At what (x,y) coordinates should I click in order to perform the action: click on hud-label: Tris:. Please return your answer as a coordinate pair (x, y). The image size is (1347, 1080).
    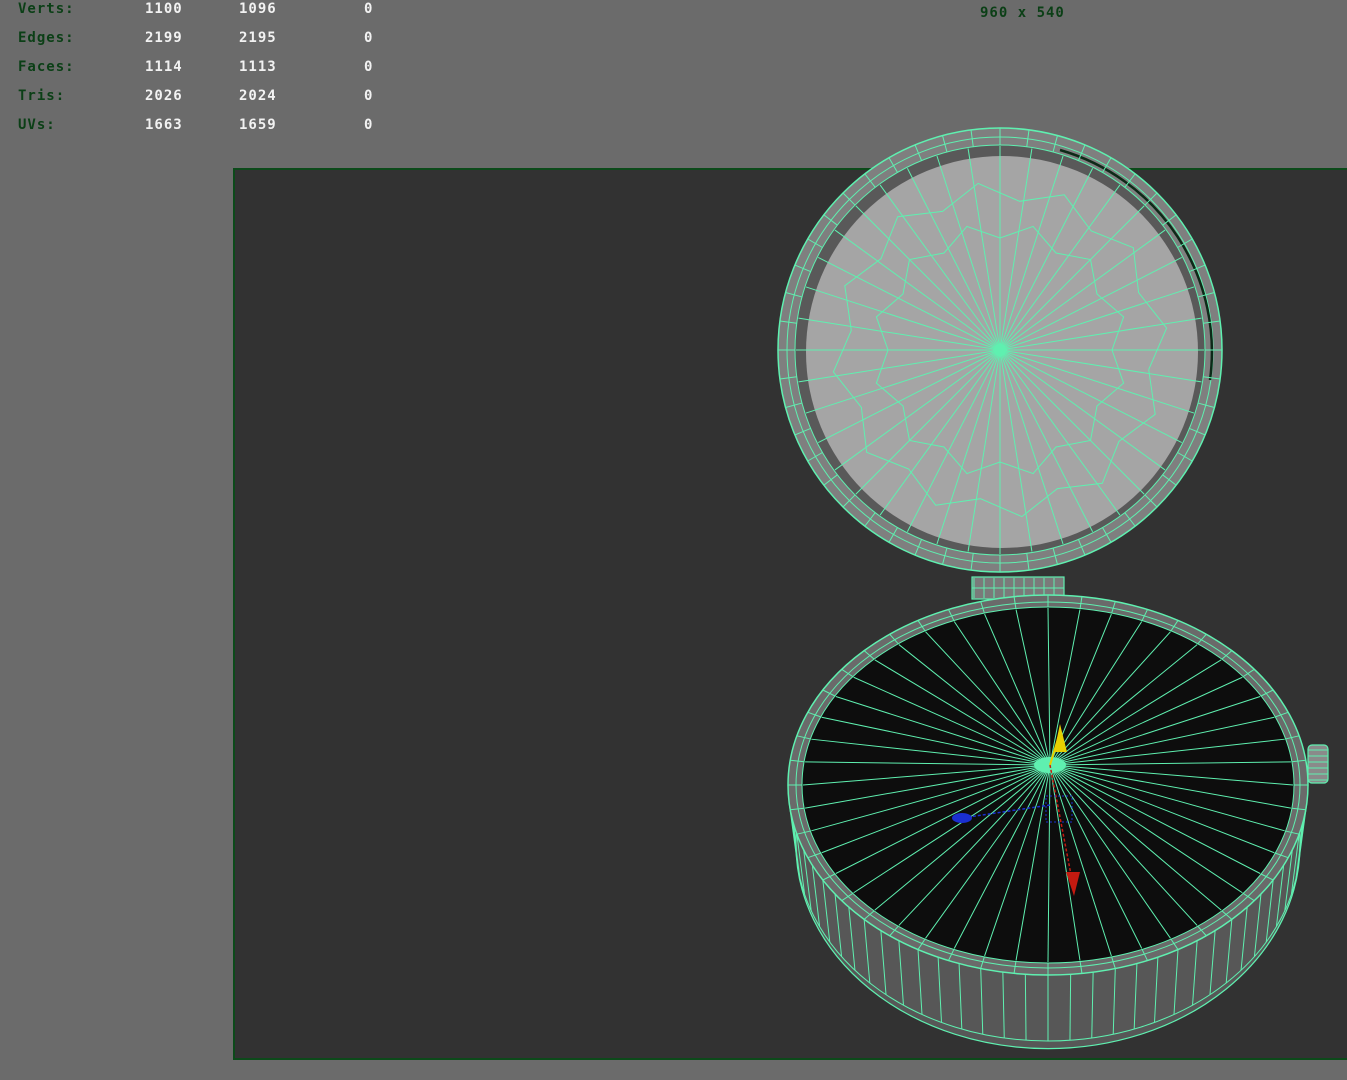
    Looking at the image, I should click on (42, 96).